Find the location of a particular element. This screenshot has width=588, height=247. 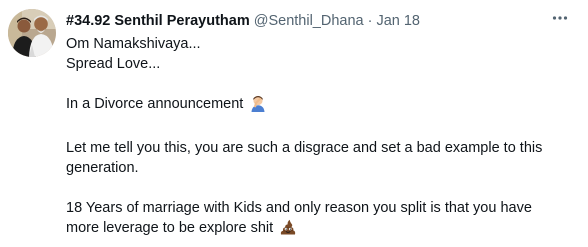

tweet-line-with-emoji: In a Divorce announcement is located at coordinates (318, 106).